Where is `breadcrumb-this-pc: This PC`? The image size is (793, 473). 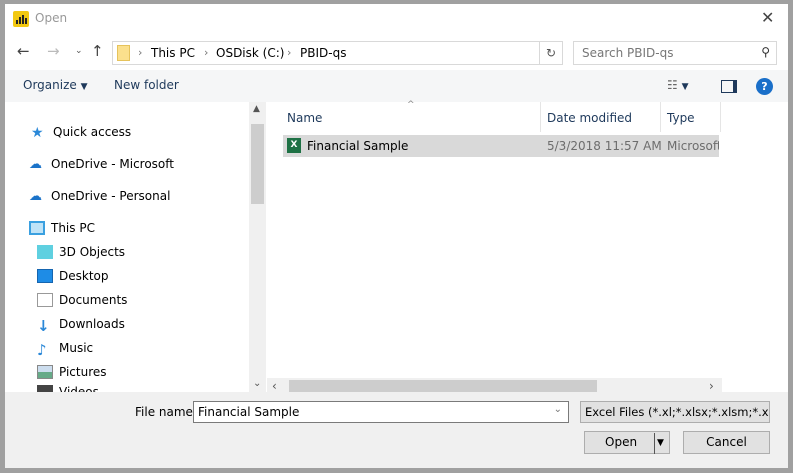 breadcrumb-this-pc: This PC is located at coordinates (173, 53).